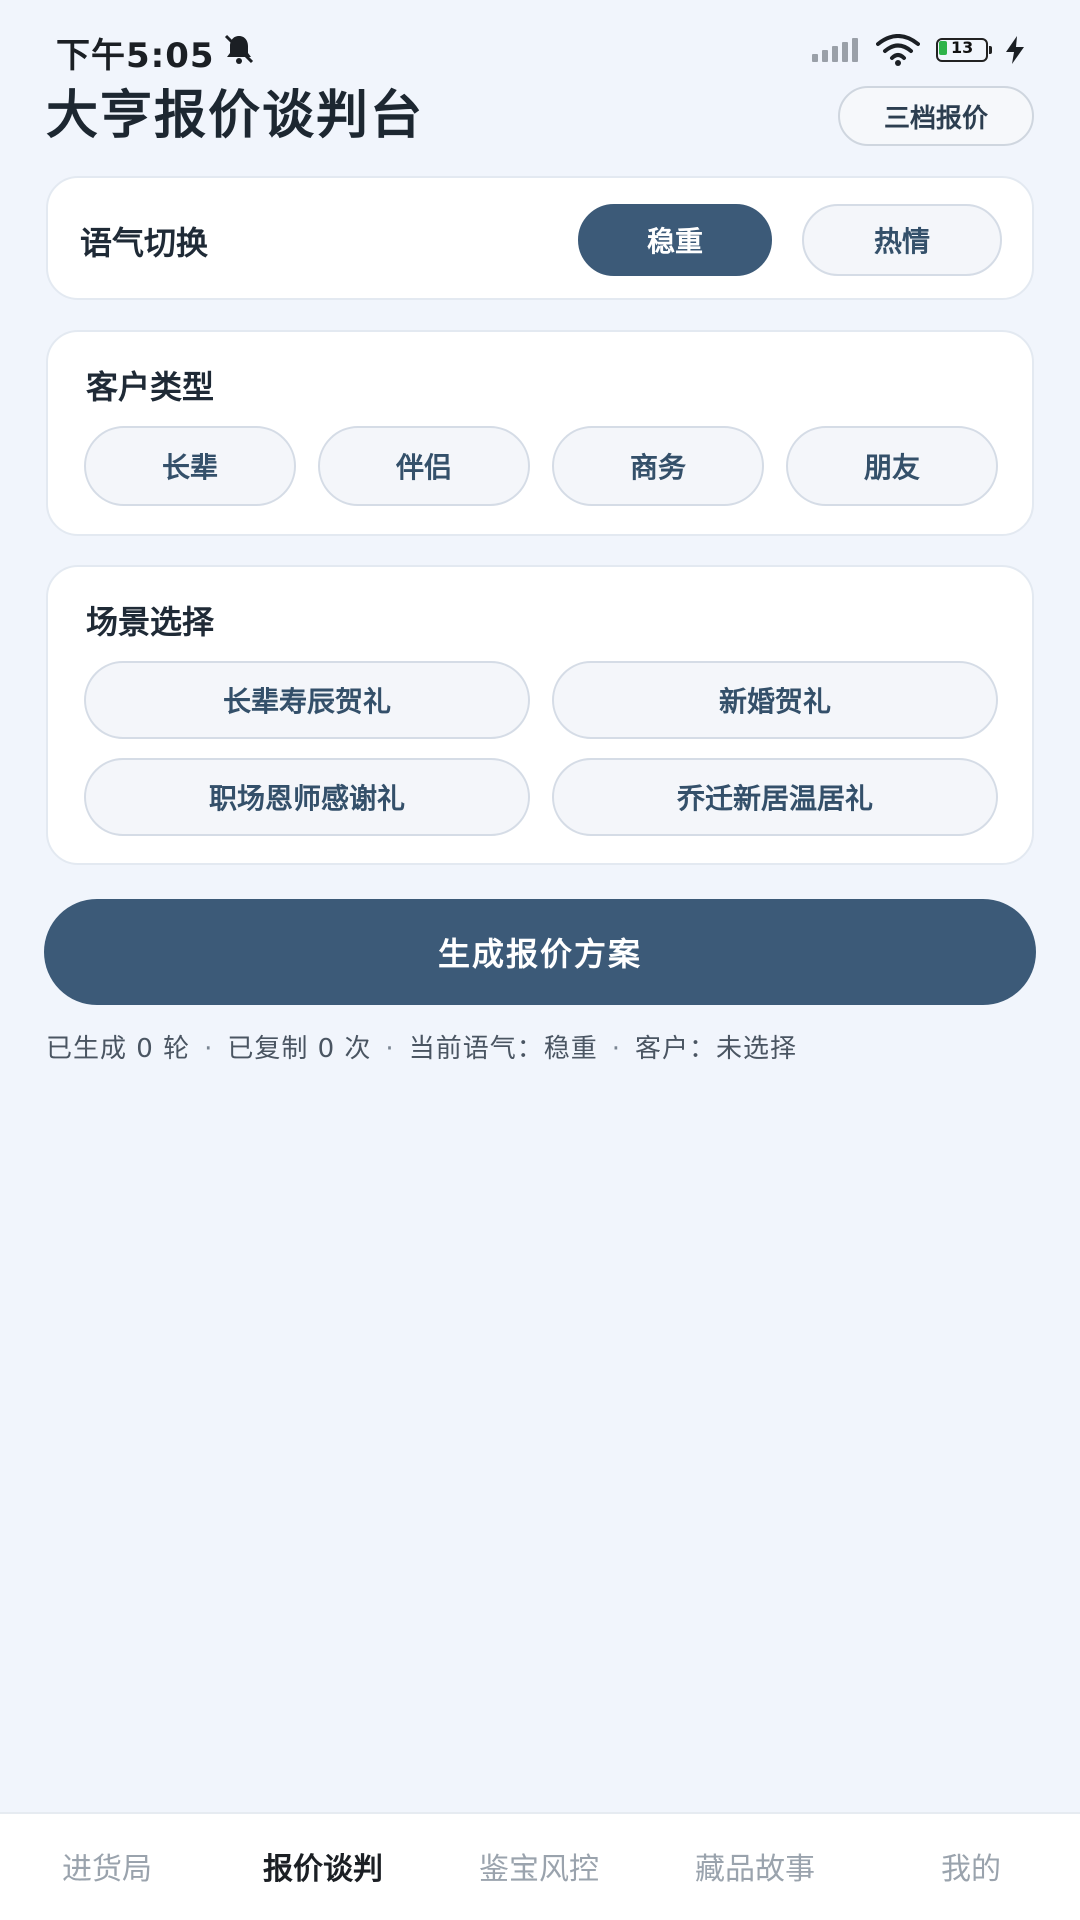  Describe the element at coordinates (755, 1866) in the screenshot. I see `nav-item-collection-stories: 藏品故事` at that location.